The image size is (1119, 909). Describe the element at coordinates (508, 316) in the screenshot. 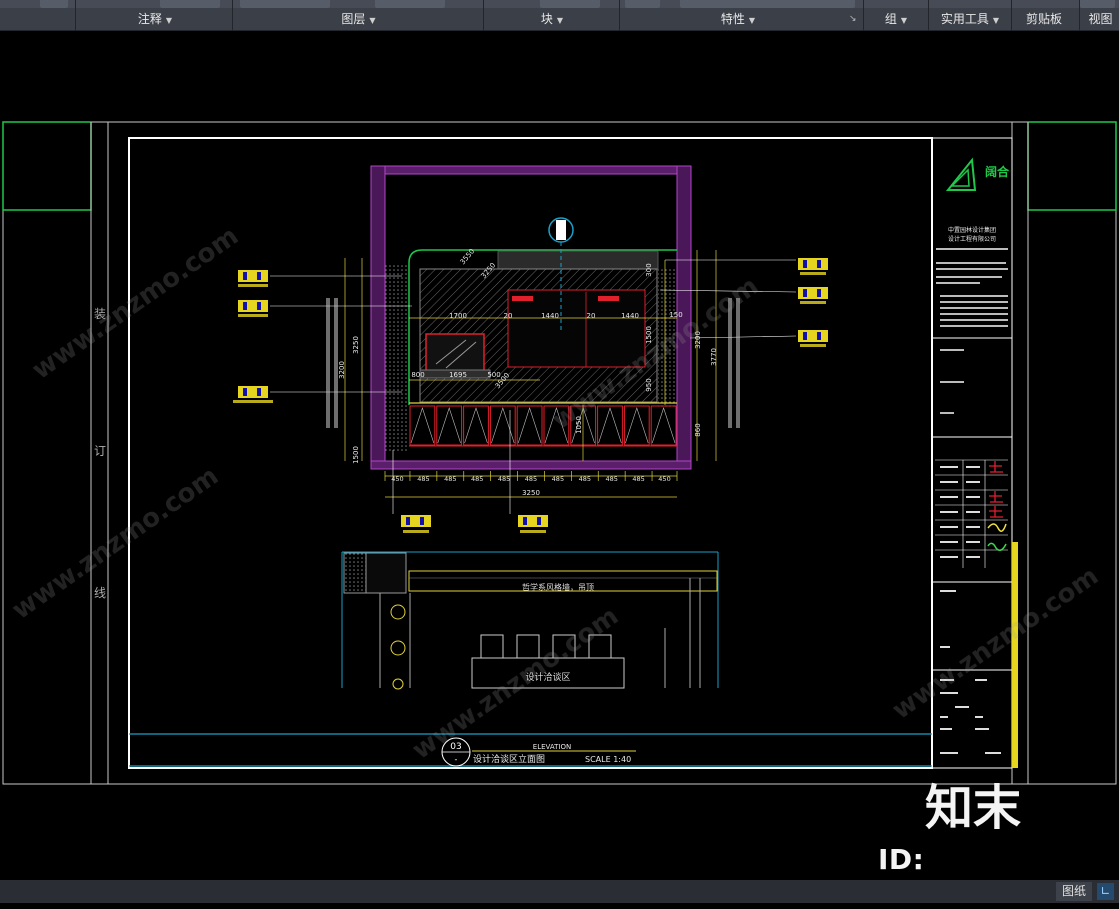

I see `dim-text: 20` at that location.